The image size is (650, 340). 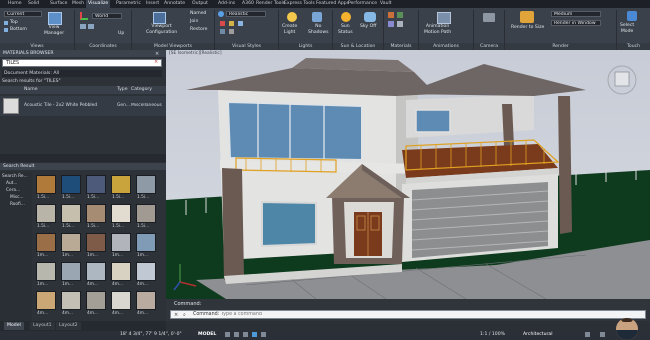 I want to click on tab-mesh: Mesh, so click(x=78, y=4).